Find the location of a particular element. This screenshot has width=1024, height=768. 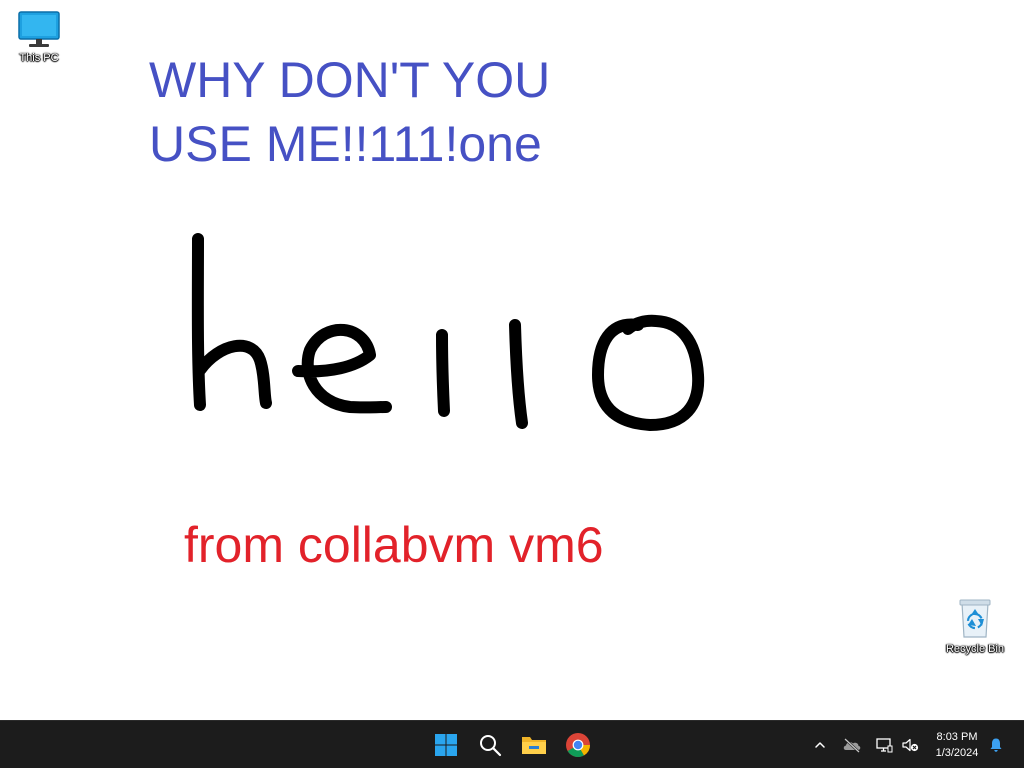

recycle-bin-label: Recycle Bin is located at coordinates (975, 649).